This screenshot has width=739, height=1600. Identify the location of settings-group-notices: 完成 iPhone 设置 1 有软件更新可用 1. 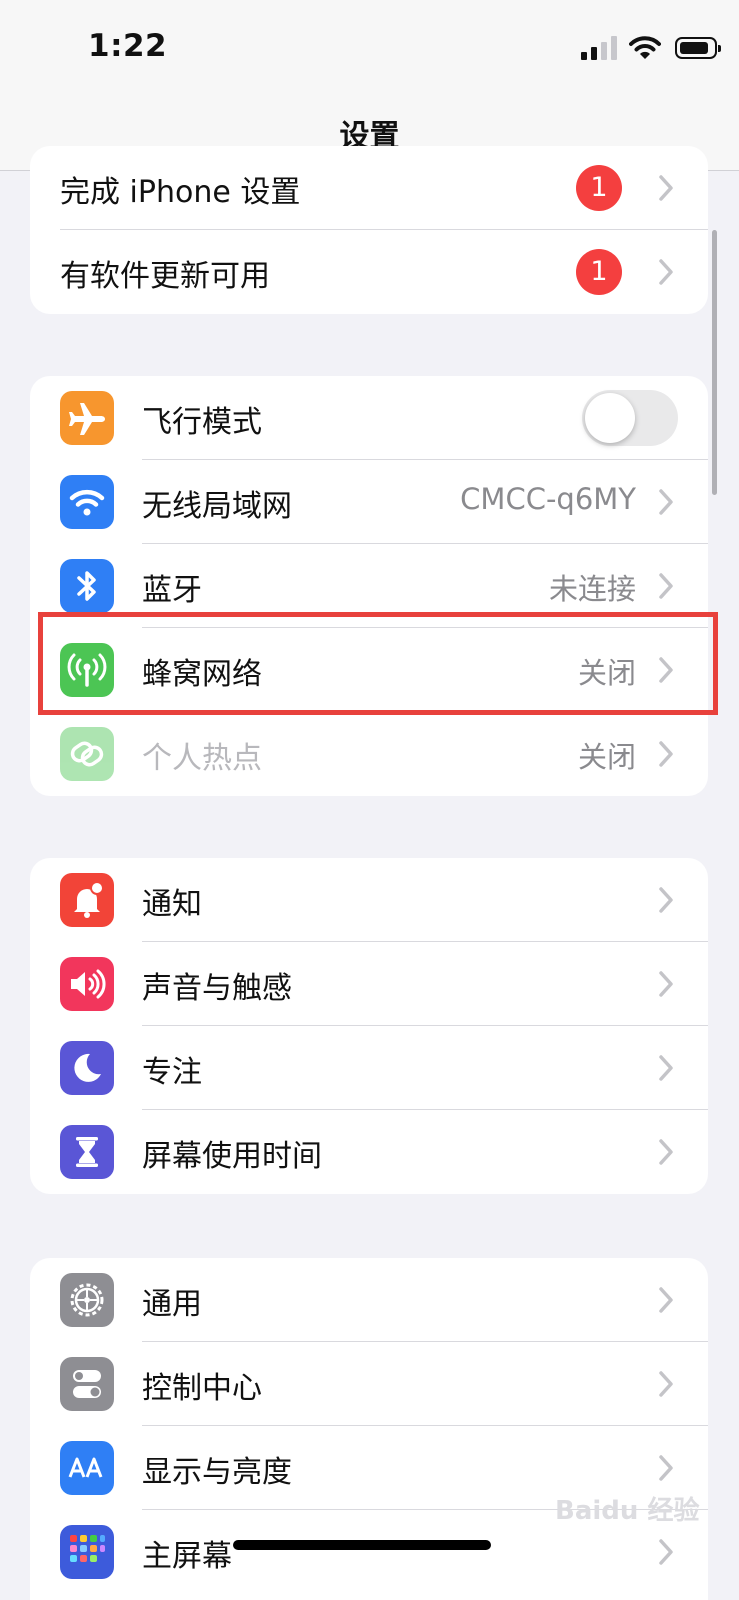
(369, 230).